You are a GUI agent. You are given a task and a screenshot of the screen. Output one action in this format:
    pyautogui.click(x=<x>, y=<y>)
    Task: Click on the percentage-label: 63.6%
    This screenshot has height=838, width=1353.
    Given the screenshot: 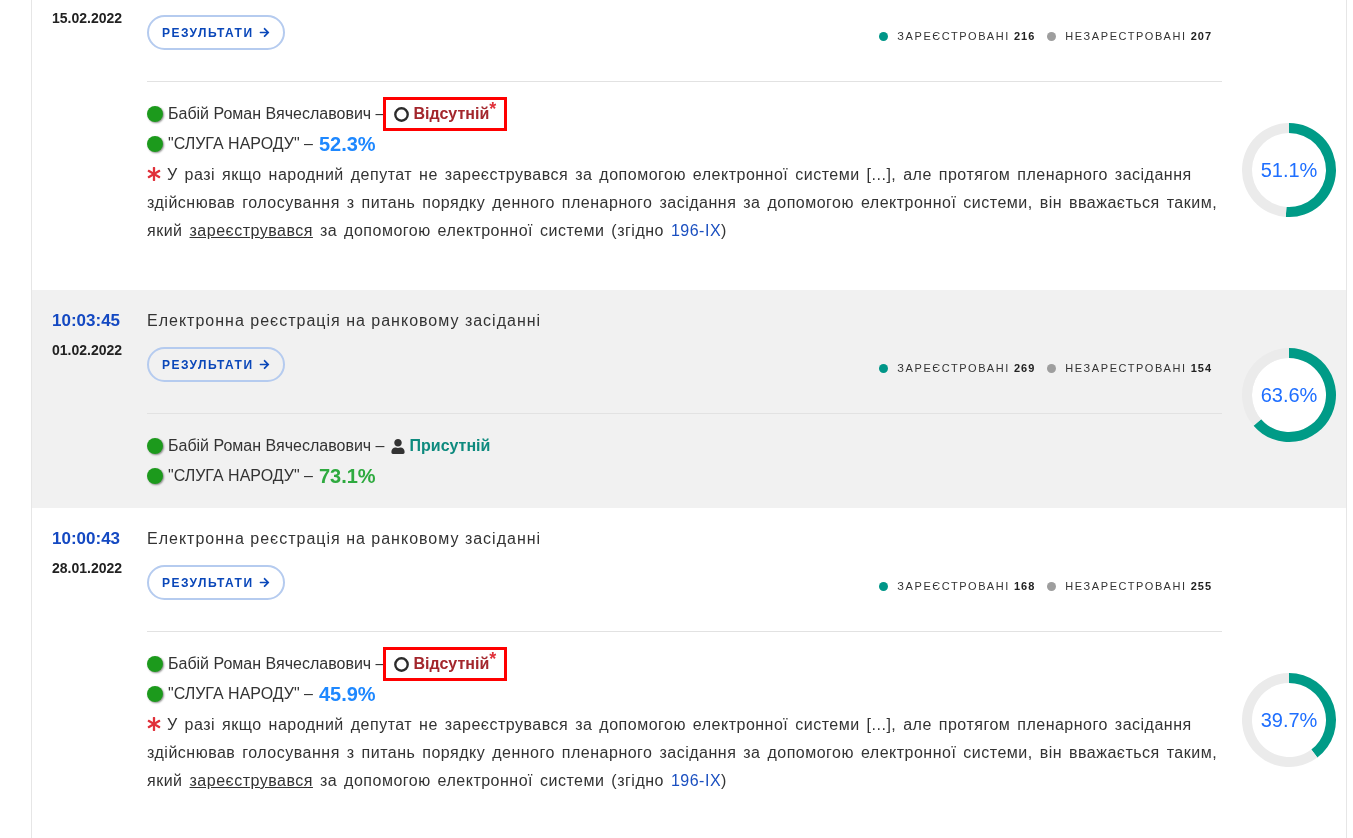 What is the action you would take?
    pyautogui.click(x=1289, y=394)
    